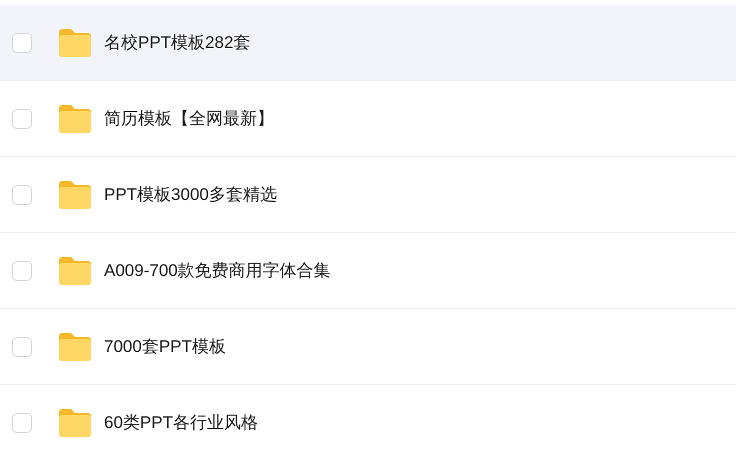 This screenshot has height=454, width=736. I want to click on folder-name: PPT模板3000多套精选, so click(190, 195).